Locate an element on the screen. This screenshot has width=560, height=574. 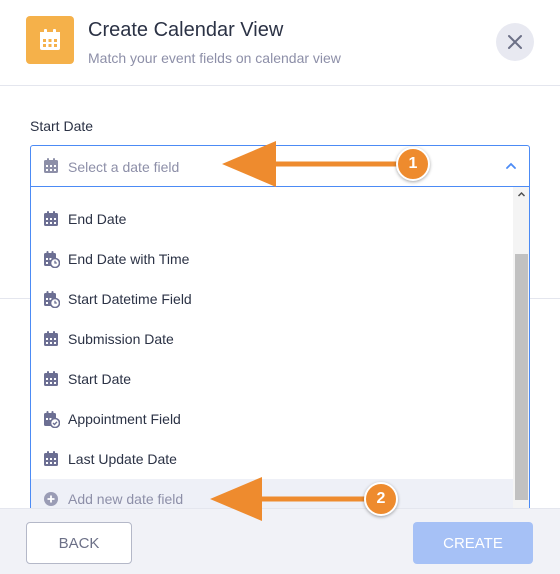
annotation-badge-1: 1 is located at coordinates (413, 164).